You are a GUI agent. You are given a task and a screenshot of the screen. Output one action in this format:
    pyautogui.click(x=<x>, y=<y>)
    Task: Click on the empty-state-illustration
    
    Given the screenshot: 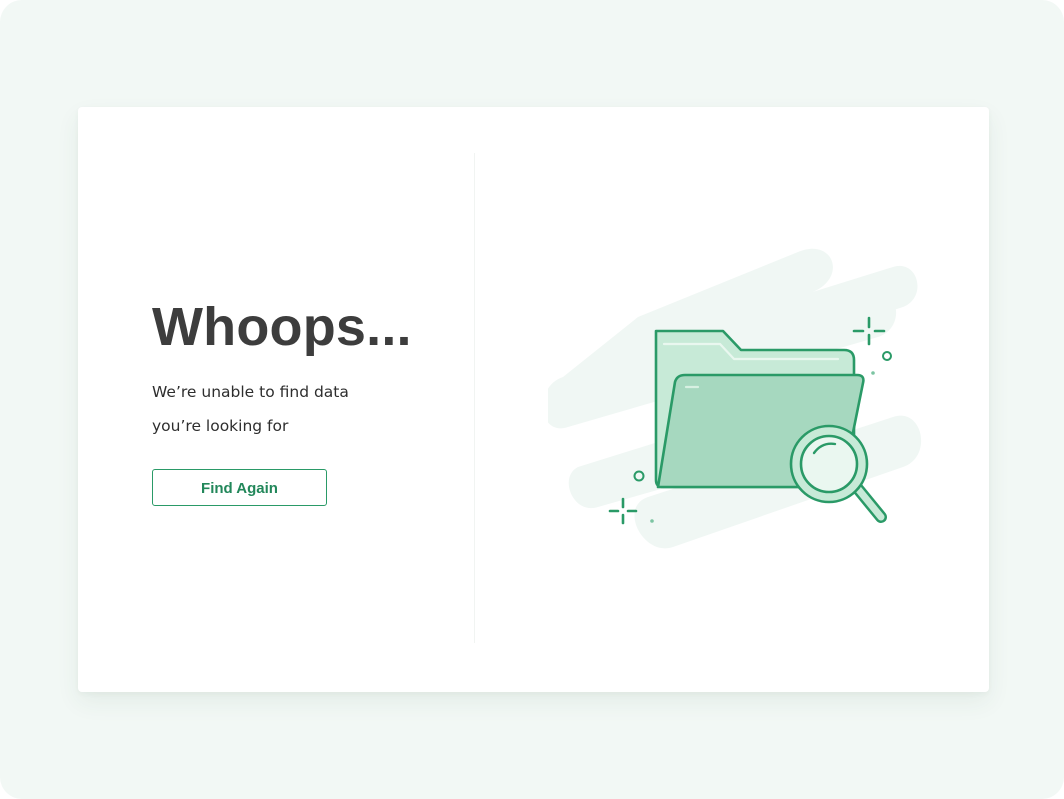 What is the action you would take?
    pyautogui.click(x=735, y=398)
    